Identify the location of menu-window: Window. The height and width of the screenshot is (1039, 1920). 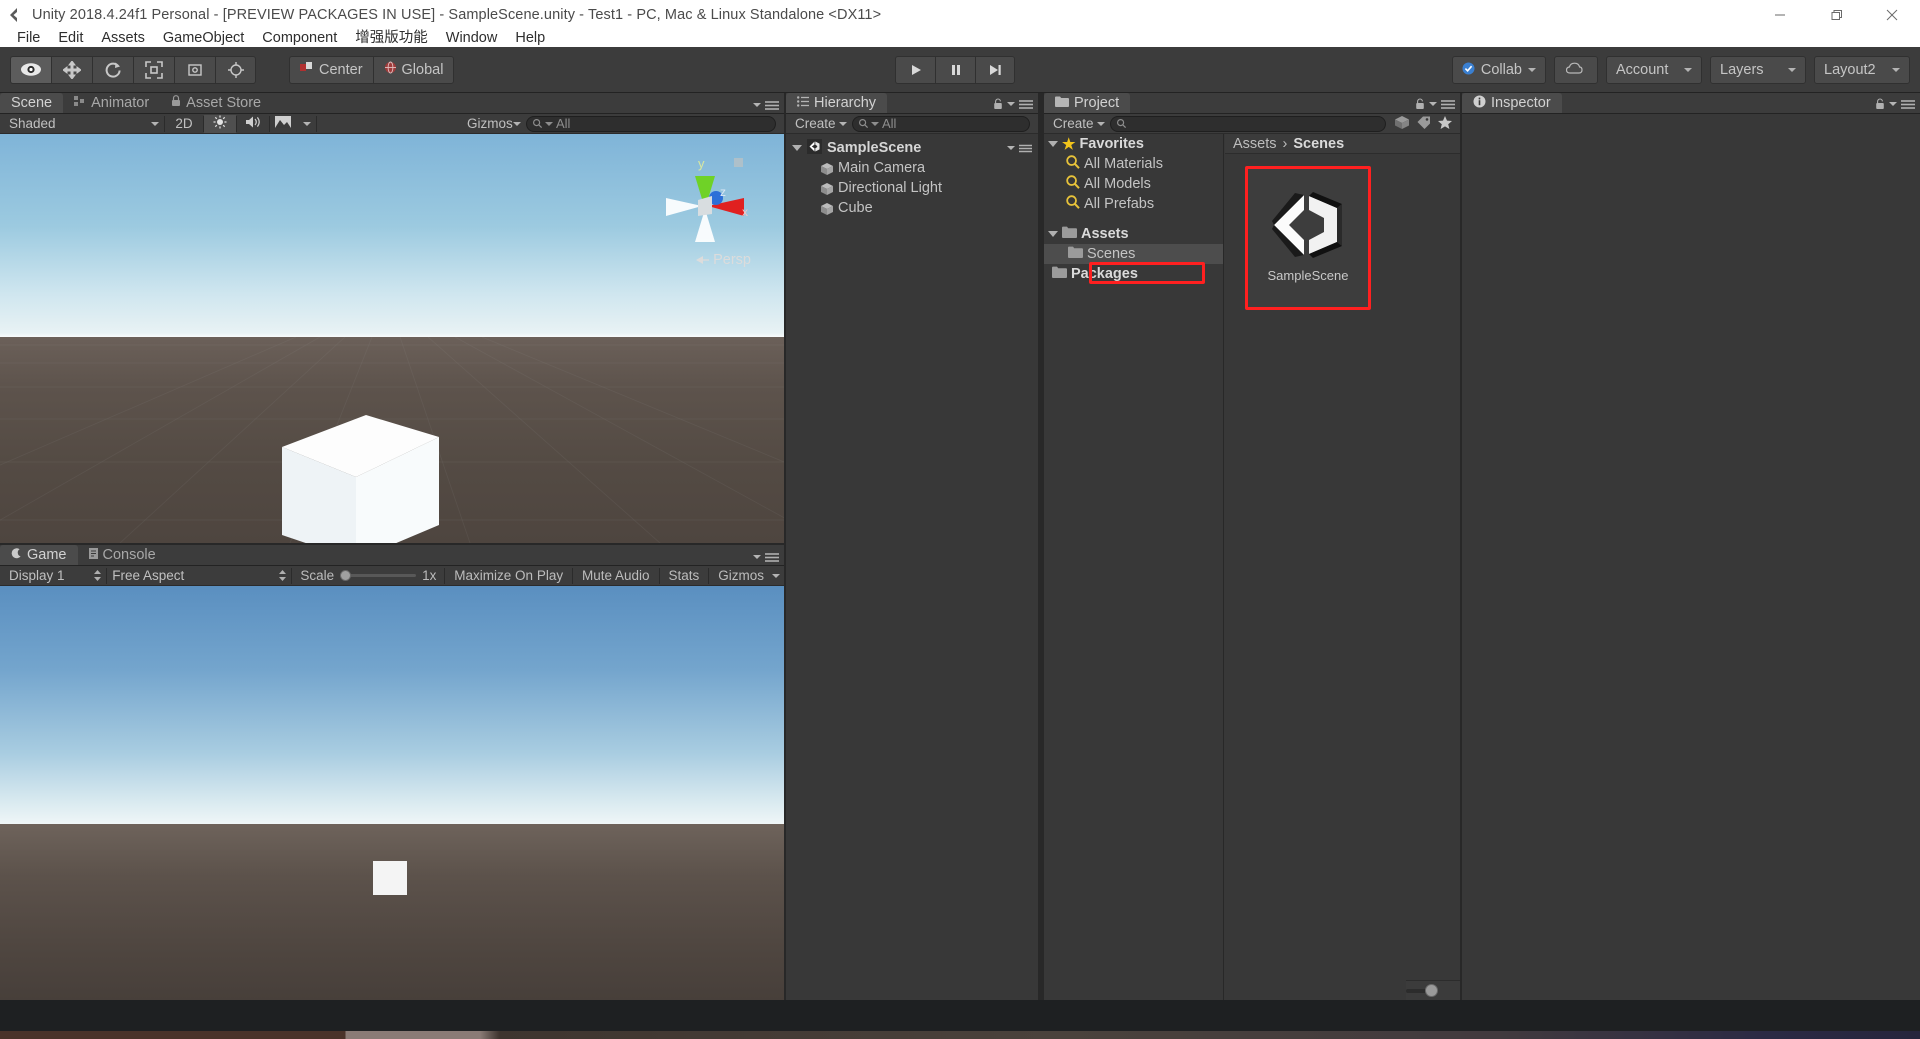
(472, 38).